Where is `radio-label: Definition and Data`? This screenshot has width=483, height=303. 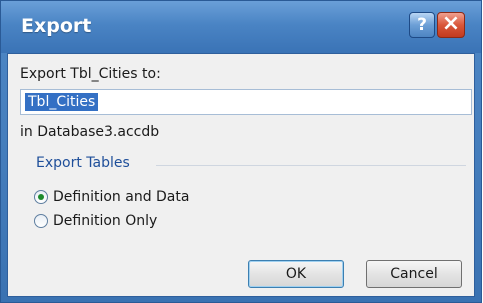 radio-label: Definition and Data is located at coordinates (121, 197).